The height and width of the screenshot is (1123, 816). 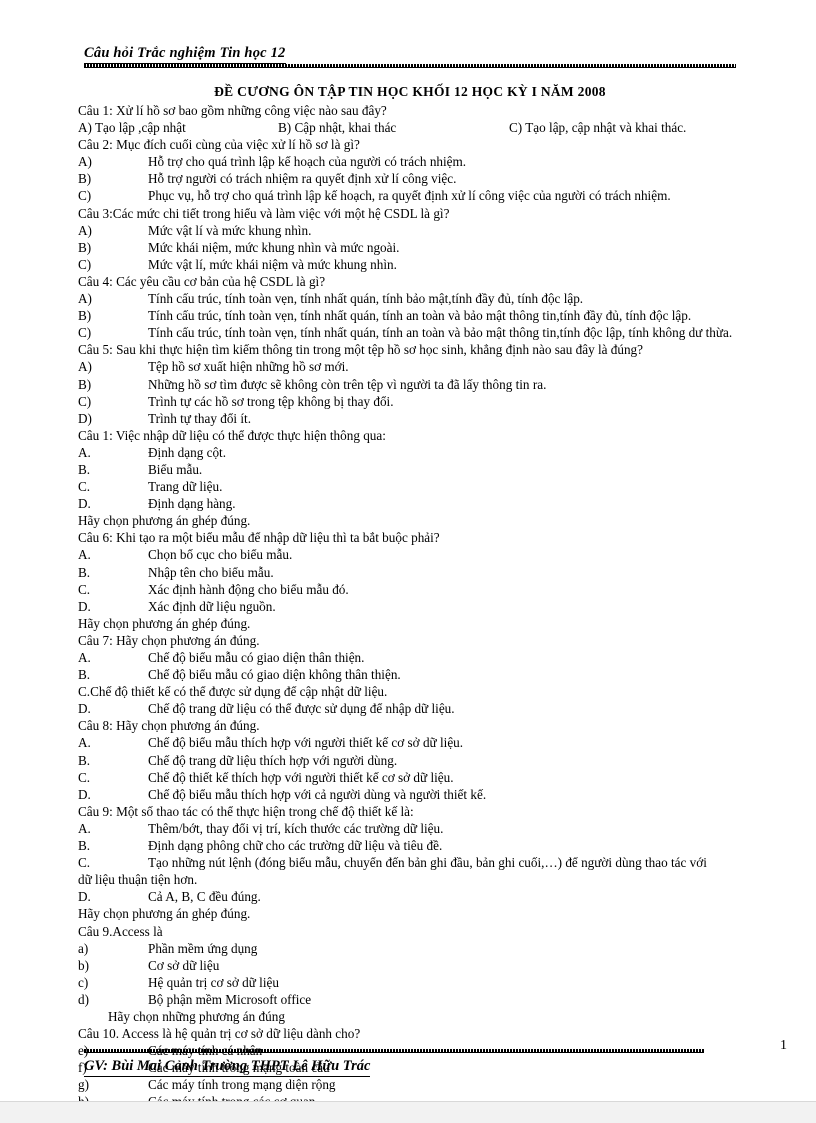 I want to click on option-text: Hệ quản trị cơ sở dữ liệu, so click(x=213, y=982).